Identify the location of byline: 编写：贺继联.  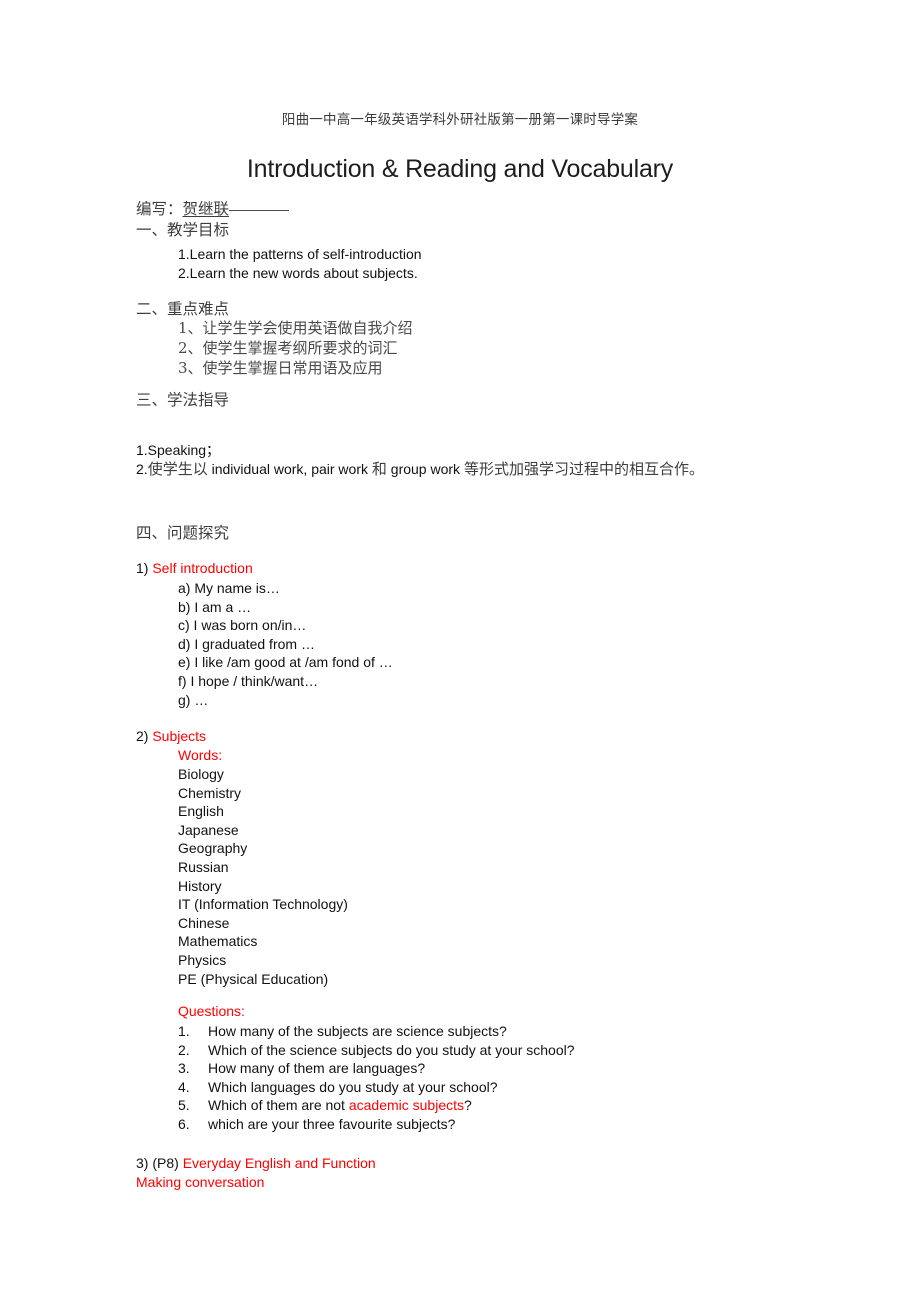
(213, 208).